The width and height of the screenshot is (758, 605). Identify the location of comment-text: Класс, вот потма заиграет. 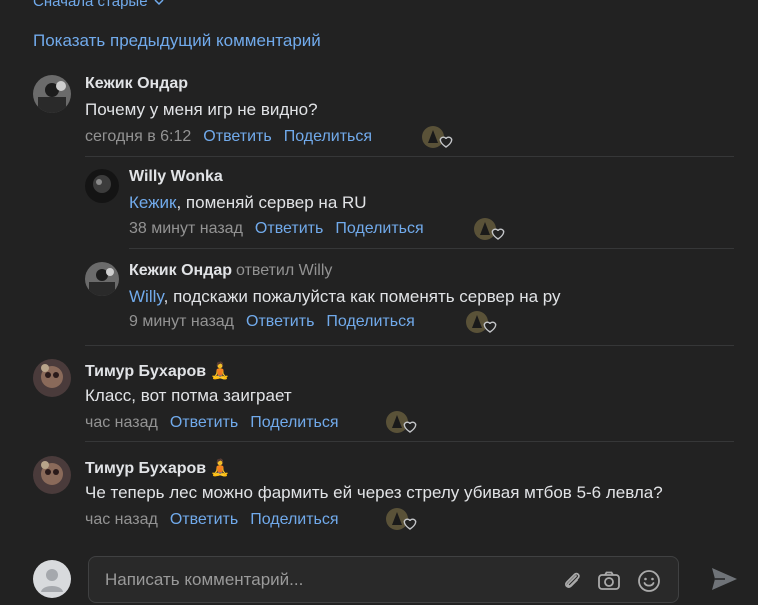
(188, 396).